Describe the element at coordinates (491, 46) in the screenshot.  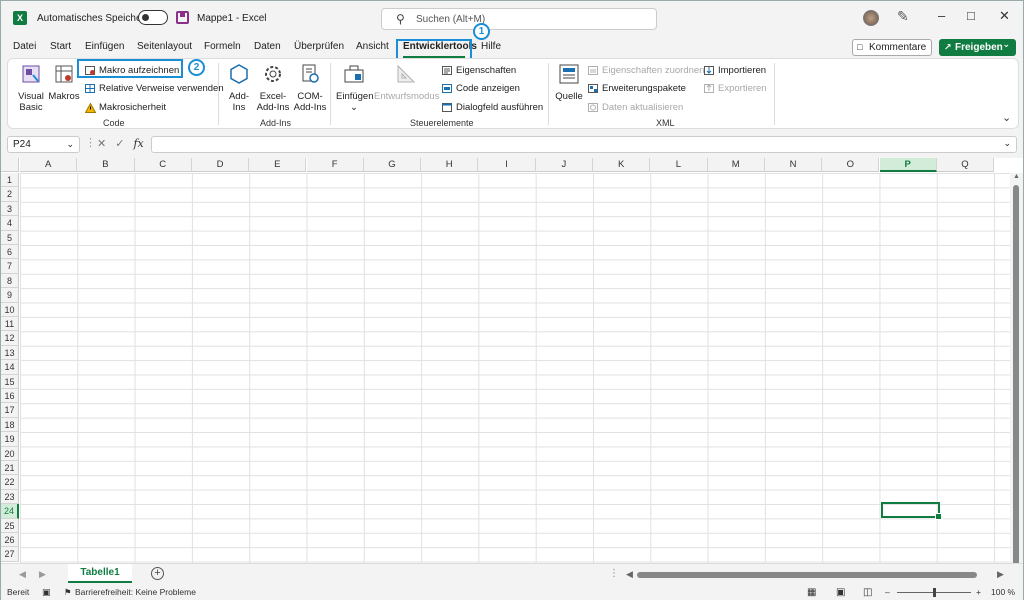
I see `tab-hilfe: Hilfe` at that location.